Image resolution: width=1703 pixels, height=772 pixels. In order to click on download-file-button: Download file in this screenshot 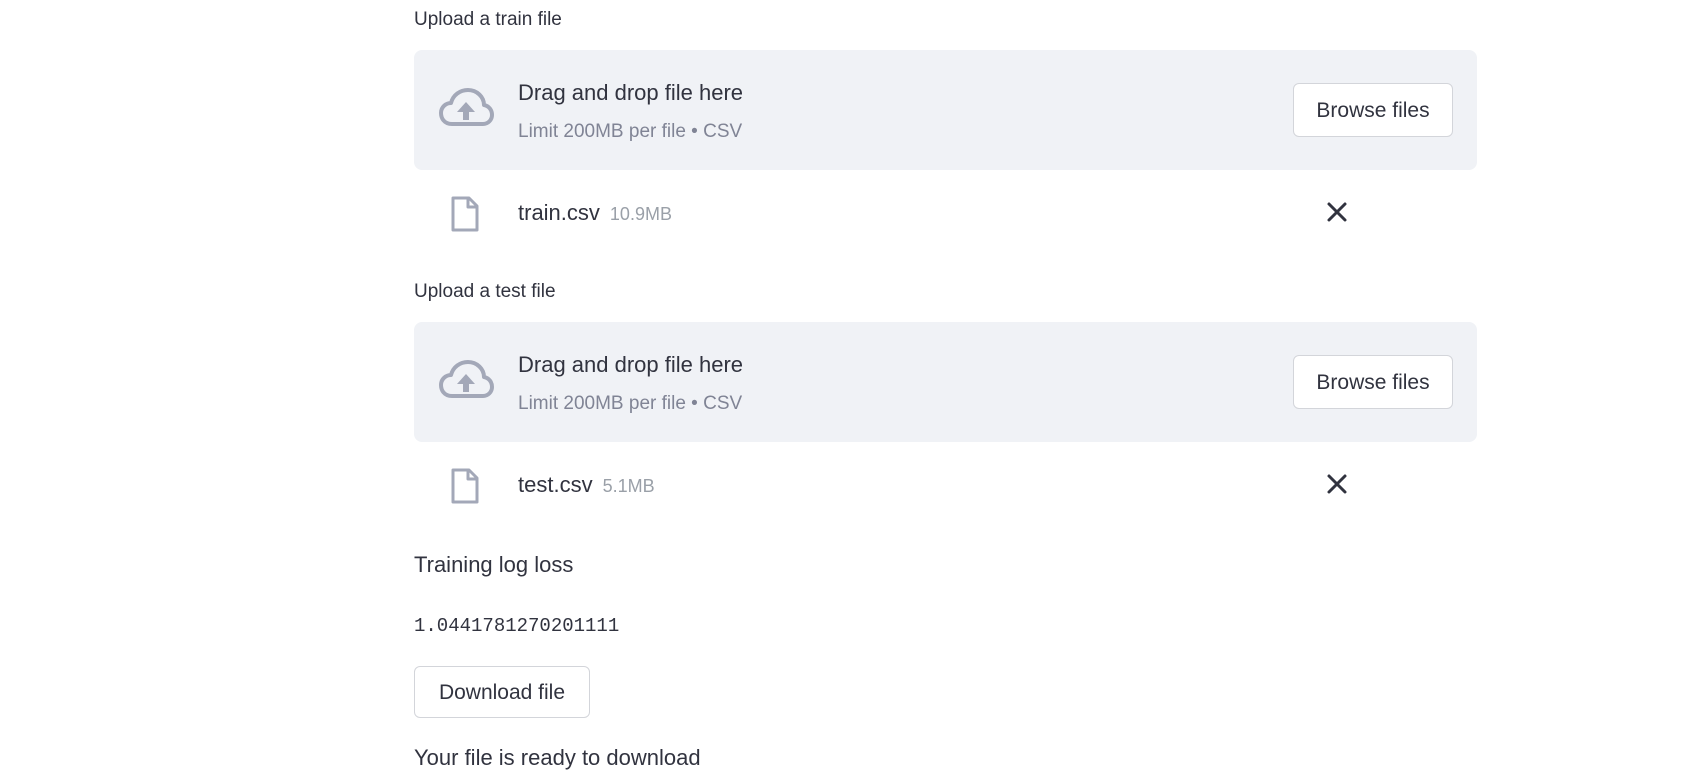, I will do `click(502, 692)`.